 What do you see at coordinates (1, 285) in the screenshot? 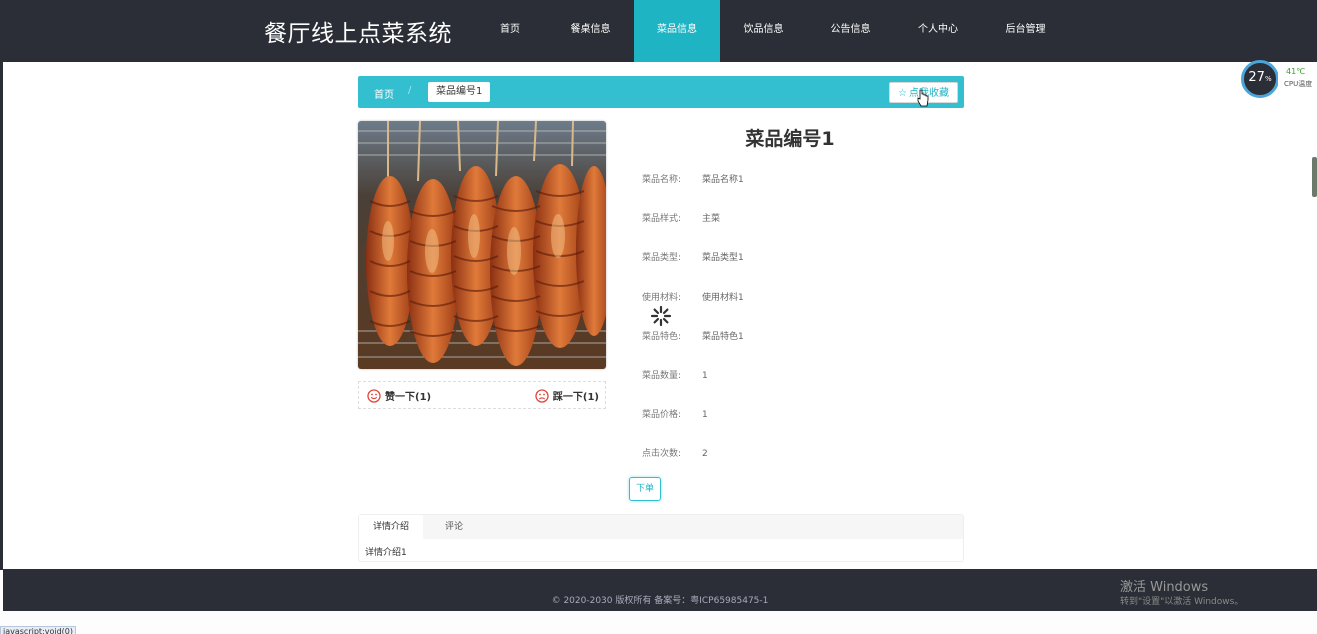
I see `left-edge` at bounding box center [1, 285].